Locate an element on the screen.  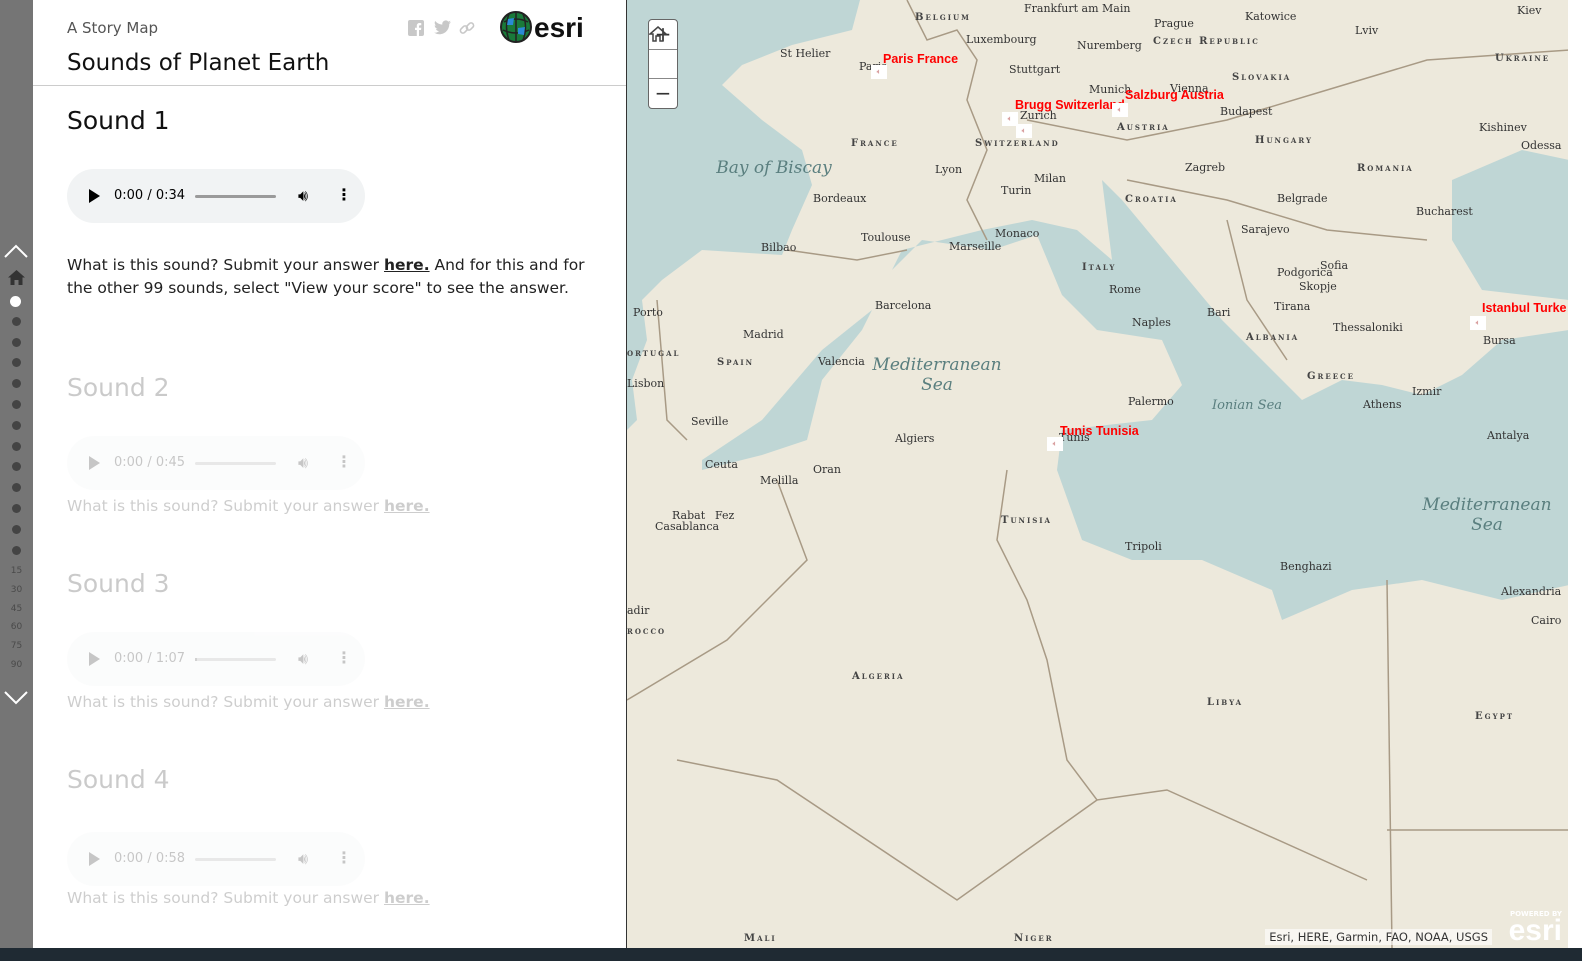
sound-marker-label: Paris France is located at coordinates (921, 59).